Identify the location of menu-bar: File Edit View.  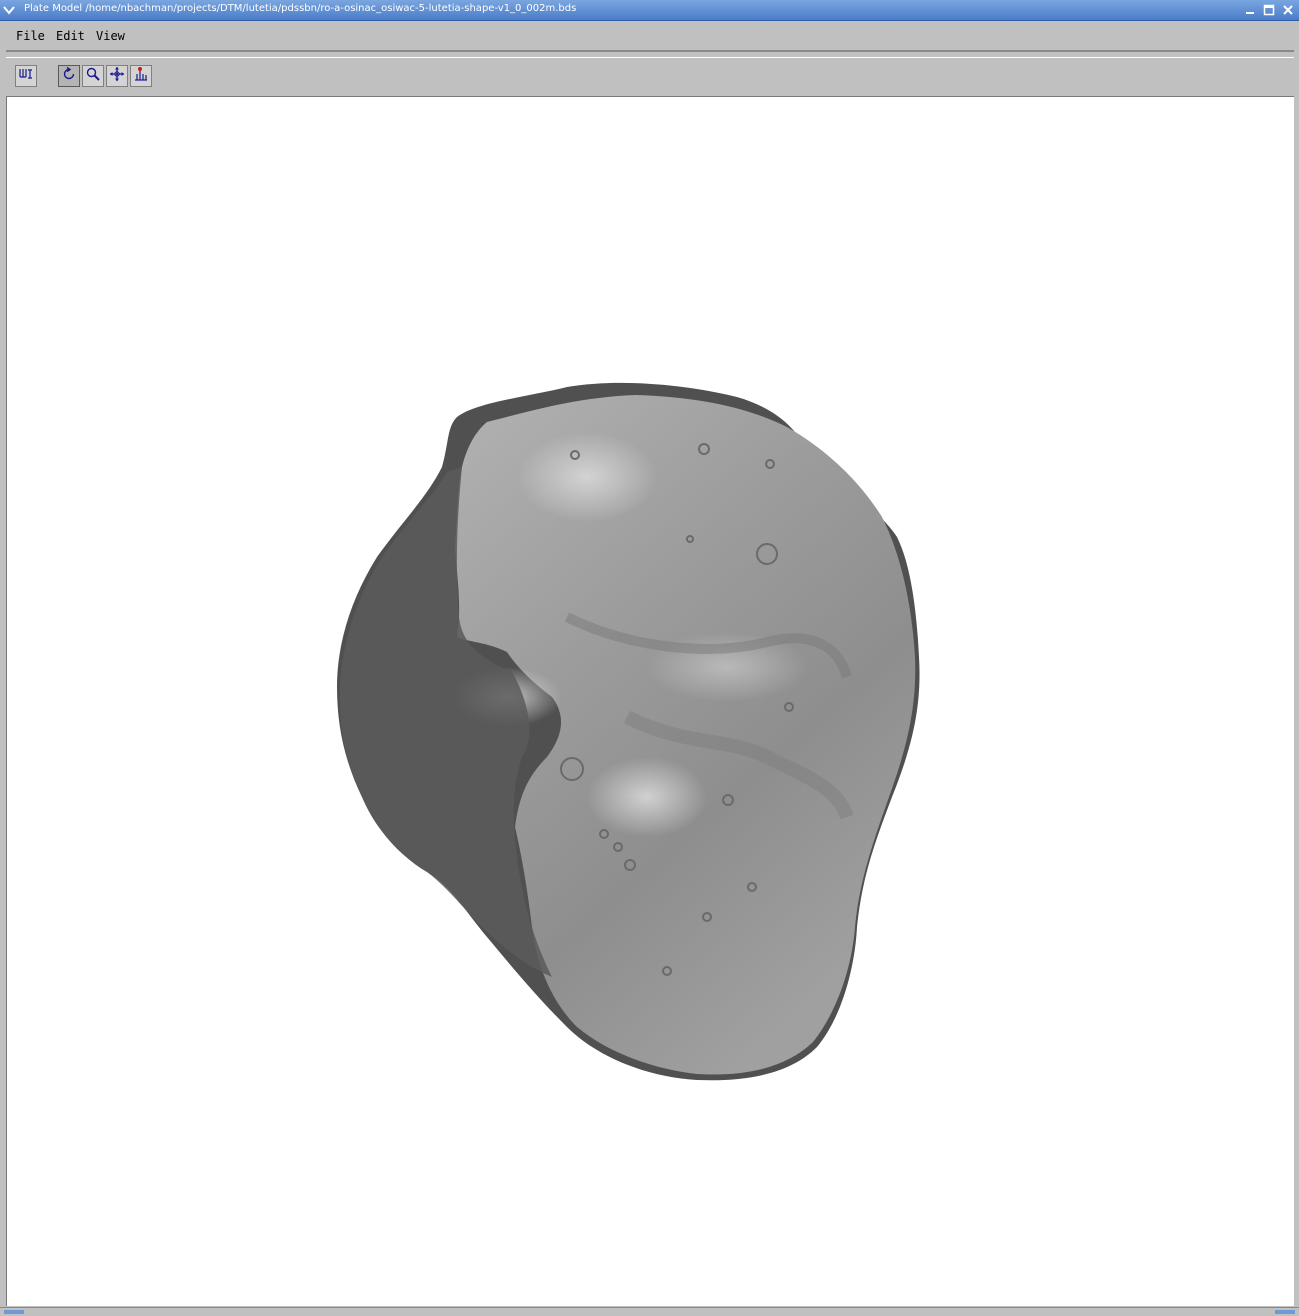
(650, 37).